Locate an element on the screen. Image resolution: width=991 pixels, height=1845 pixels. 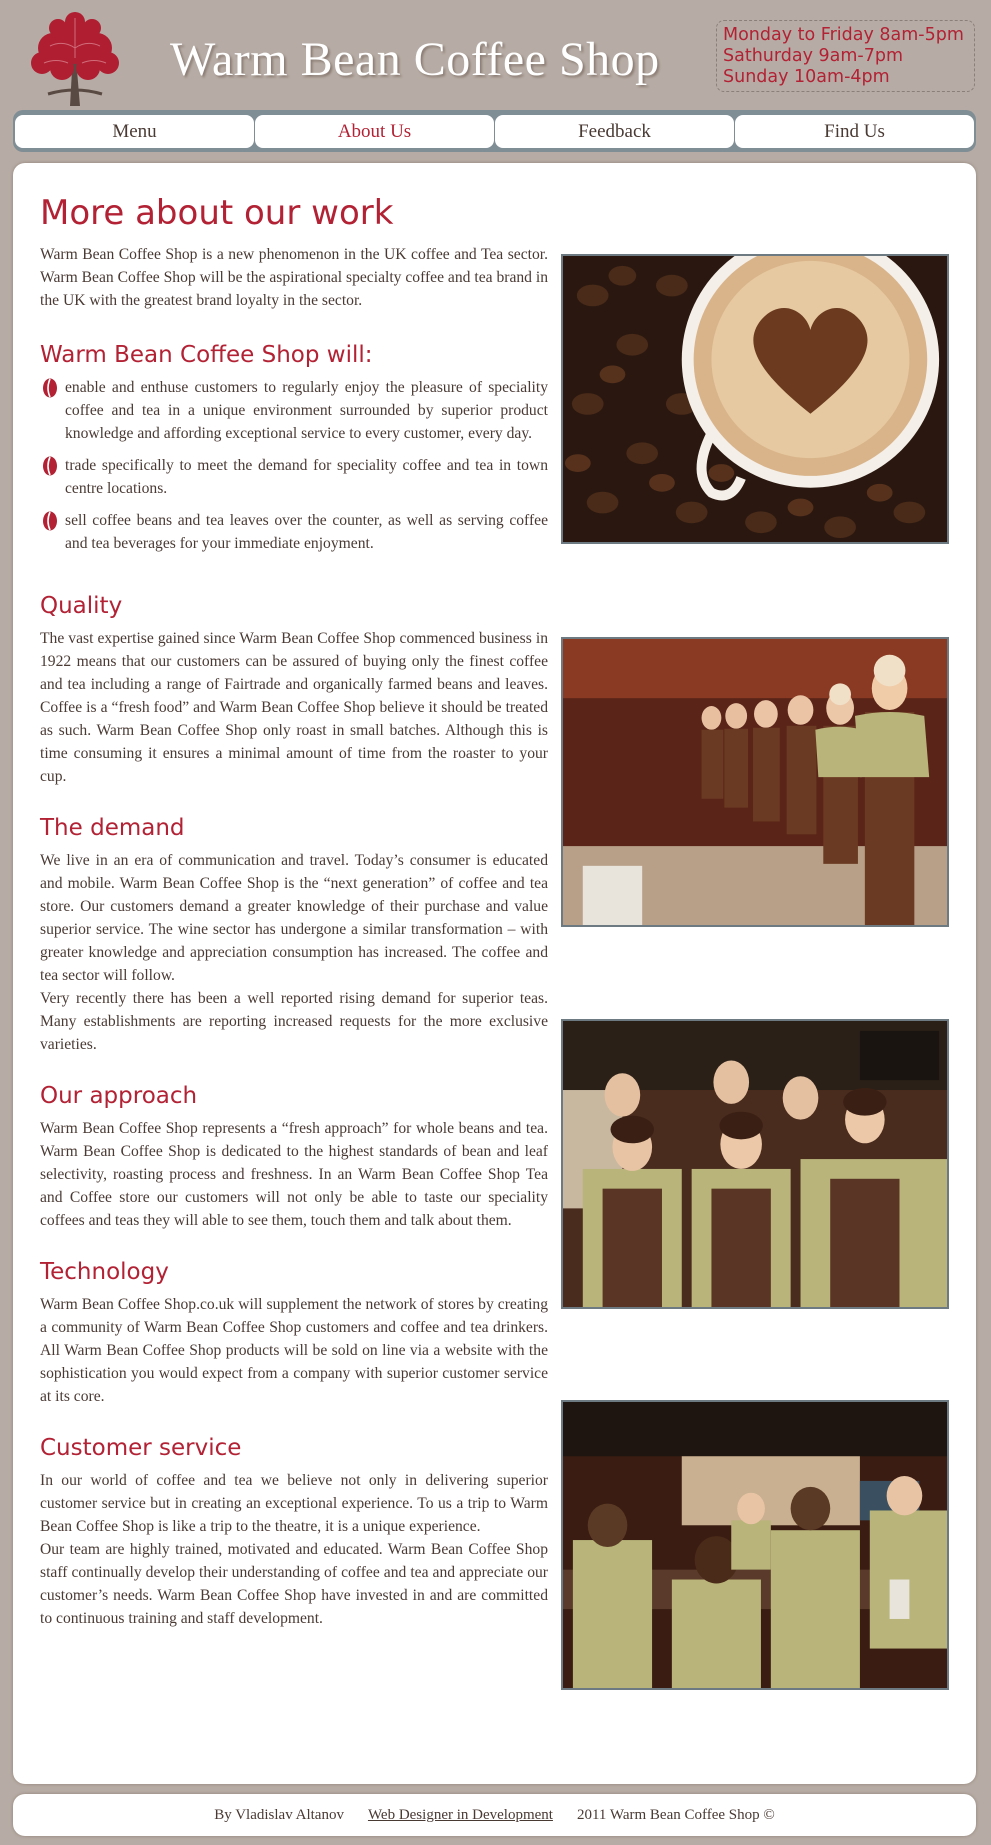
hours-saturday: Sathurday 9am-7pm is located at coordinates (813, 56).